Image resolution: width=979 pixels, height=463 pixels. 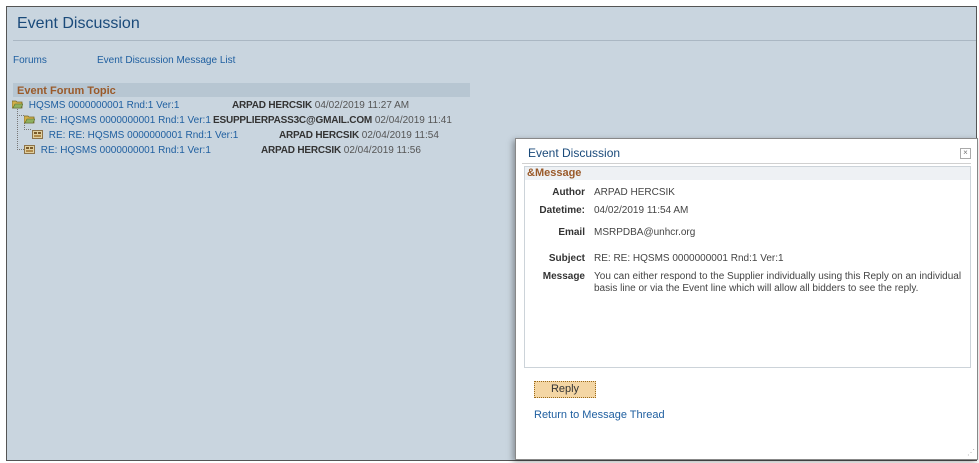 What do you see at coordinates (413, 120) in the screenshot?
I see `thread-datetime: 02/04/2019 11:41` at bounding box center [413, 120].